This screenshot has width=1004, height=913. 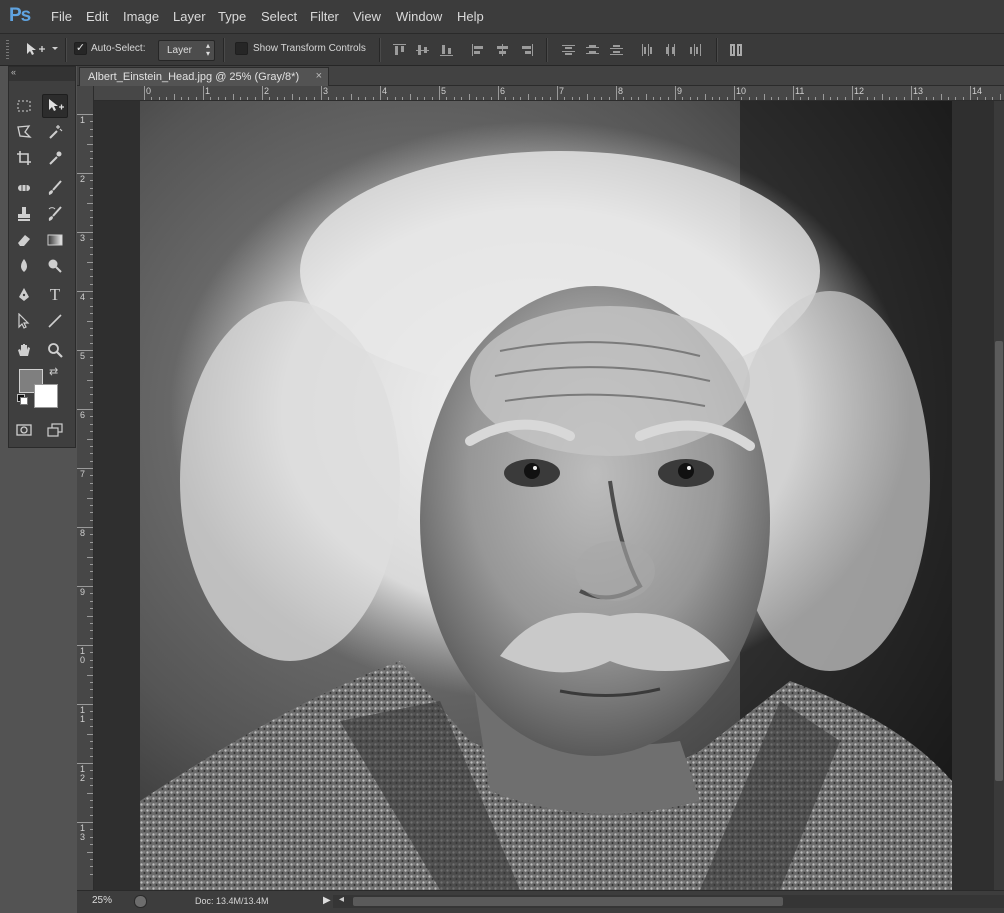 What do you see at coordinates (7, 50) in the screenshot?
I see `options-grip` at bounding box center [7, 50].